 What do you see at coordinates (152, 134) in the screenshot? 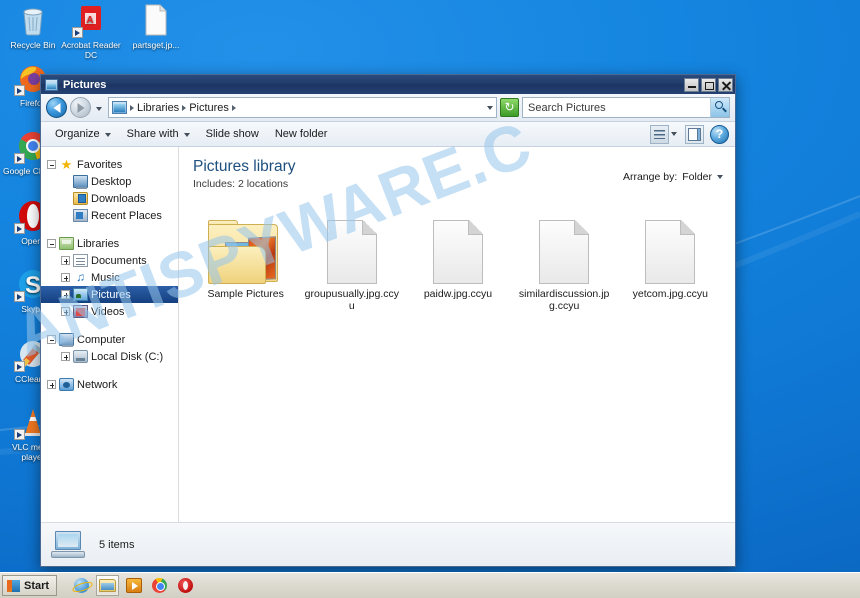
I see `share-with-label: Share with` at bounding box center [152, 134].